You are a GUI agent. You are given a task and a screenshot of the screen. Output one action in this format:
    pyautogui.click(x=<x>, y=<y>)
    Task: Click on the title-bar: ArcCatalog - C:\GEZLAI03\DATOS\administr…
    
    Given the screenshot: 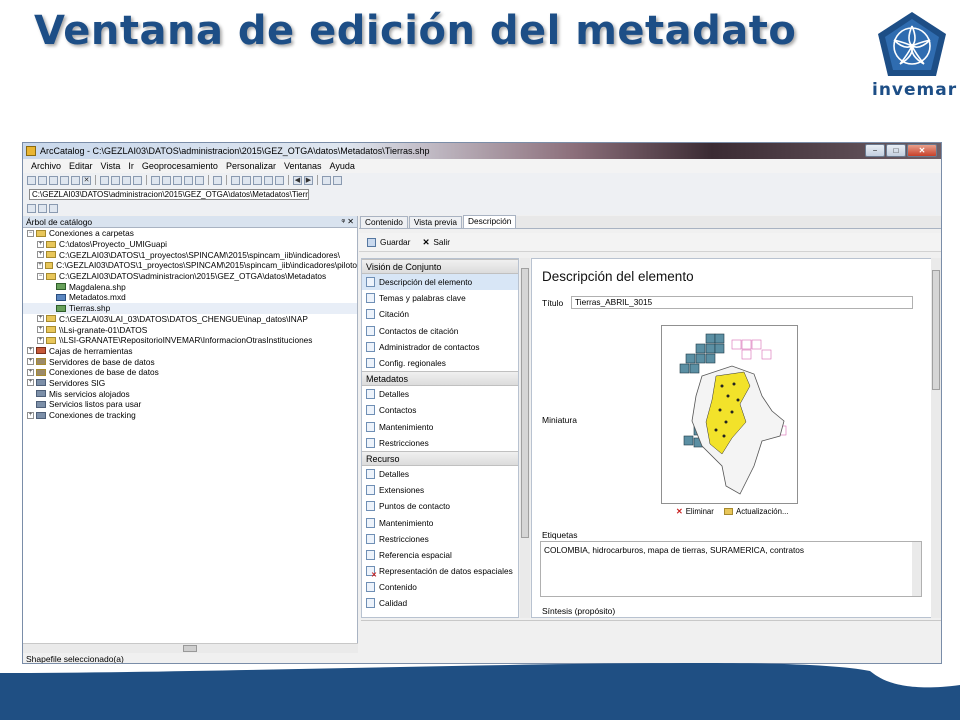 What is the action you would take?
    pyautogui.click(x=482, y=151)
    